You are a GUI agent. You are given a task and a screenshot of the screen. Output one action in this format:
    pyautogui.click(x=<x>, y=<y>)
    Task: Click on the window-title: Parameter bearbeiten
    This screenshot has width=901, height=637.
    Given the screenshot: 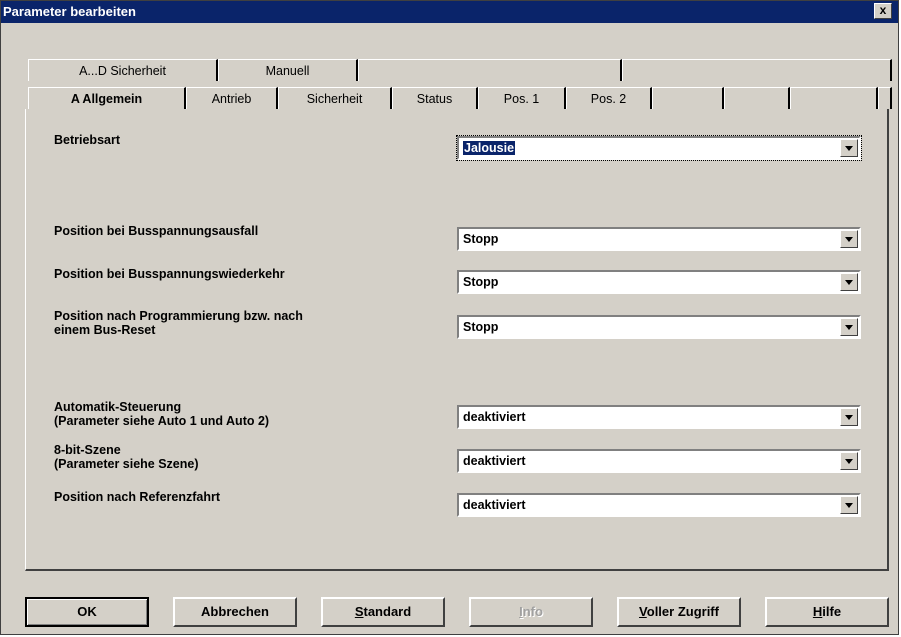 What is the action you would take?
    pyautogui.click(x=69, y=11)
    